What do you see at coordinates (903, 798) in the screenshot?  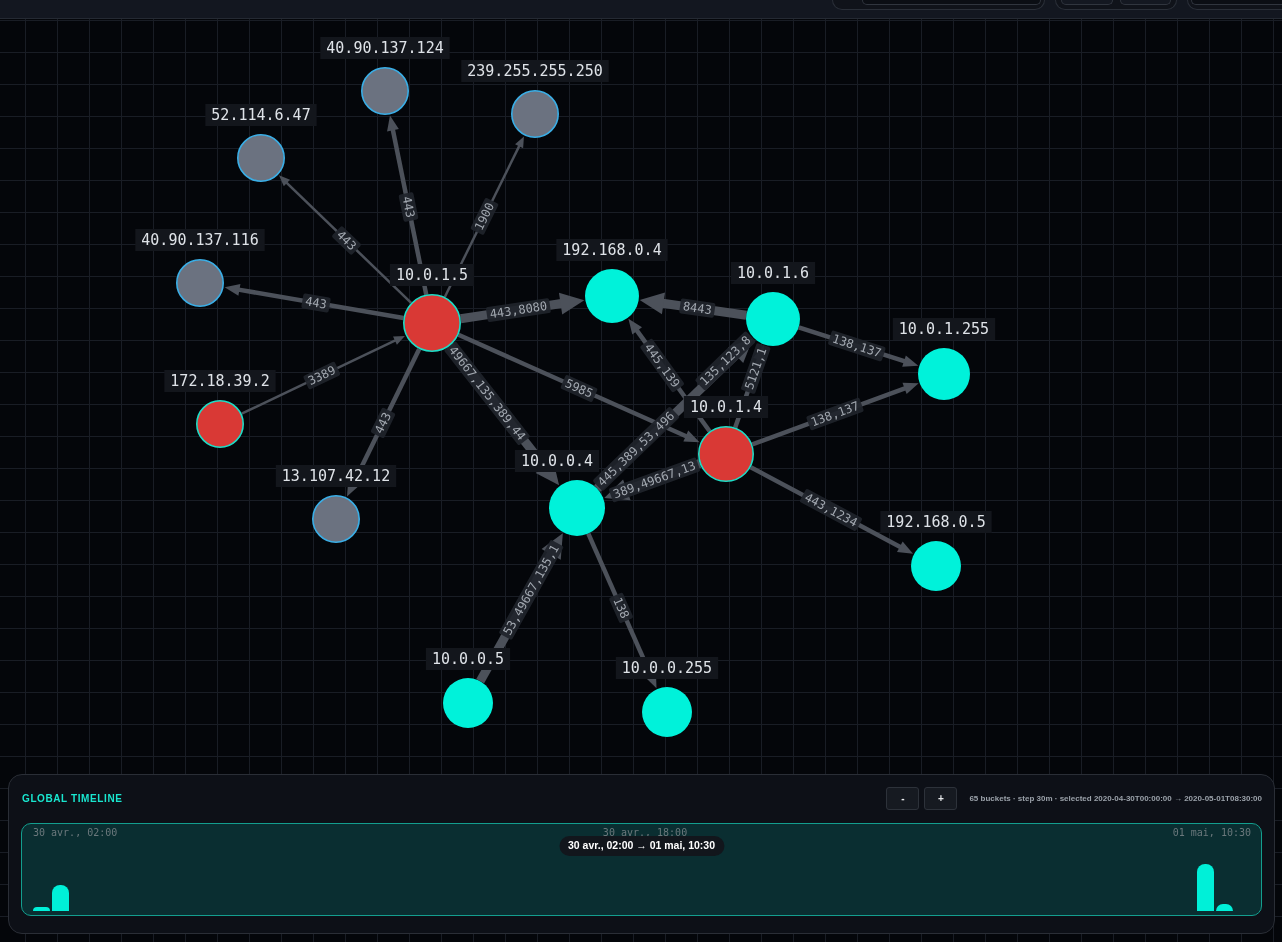 I see `zoom-button: -` at bounding box center [903, 798].